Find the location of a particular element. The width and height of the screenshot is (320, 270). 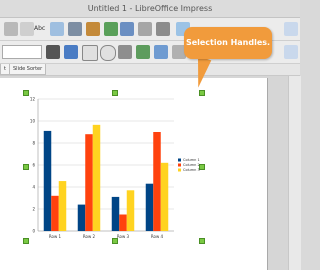

redo-icon is located at coordinates (27, 29).